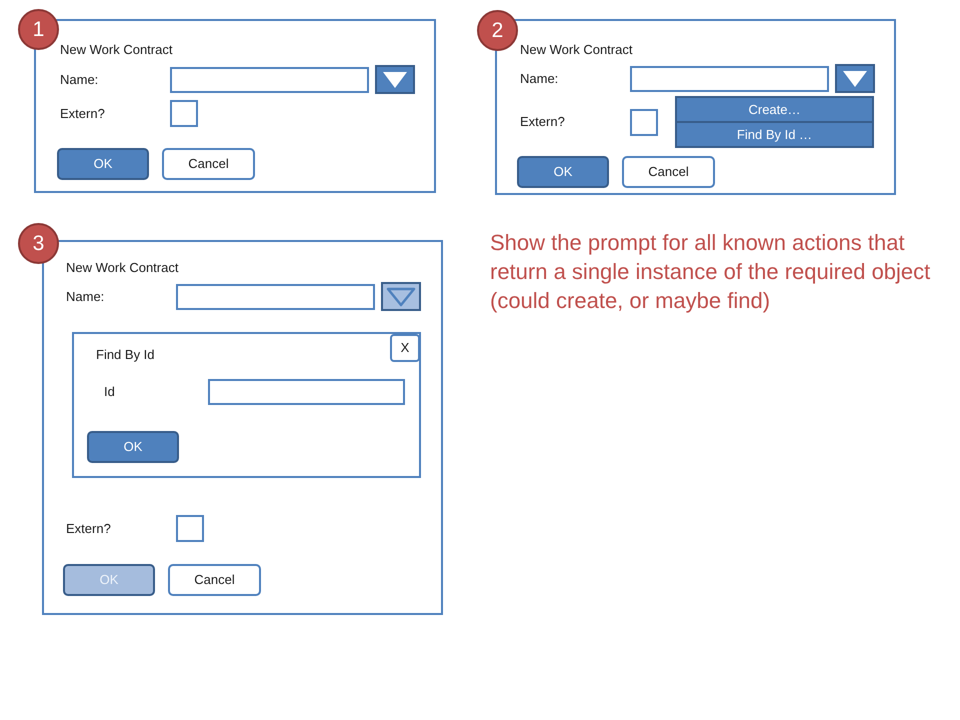 The height and width of the screenshot is (720, 960). I want to click on step-number-badge: 2, so click(497, 30).